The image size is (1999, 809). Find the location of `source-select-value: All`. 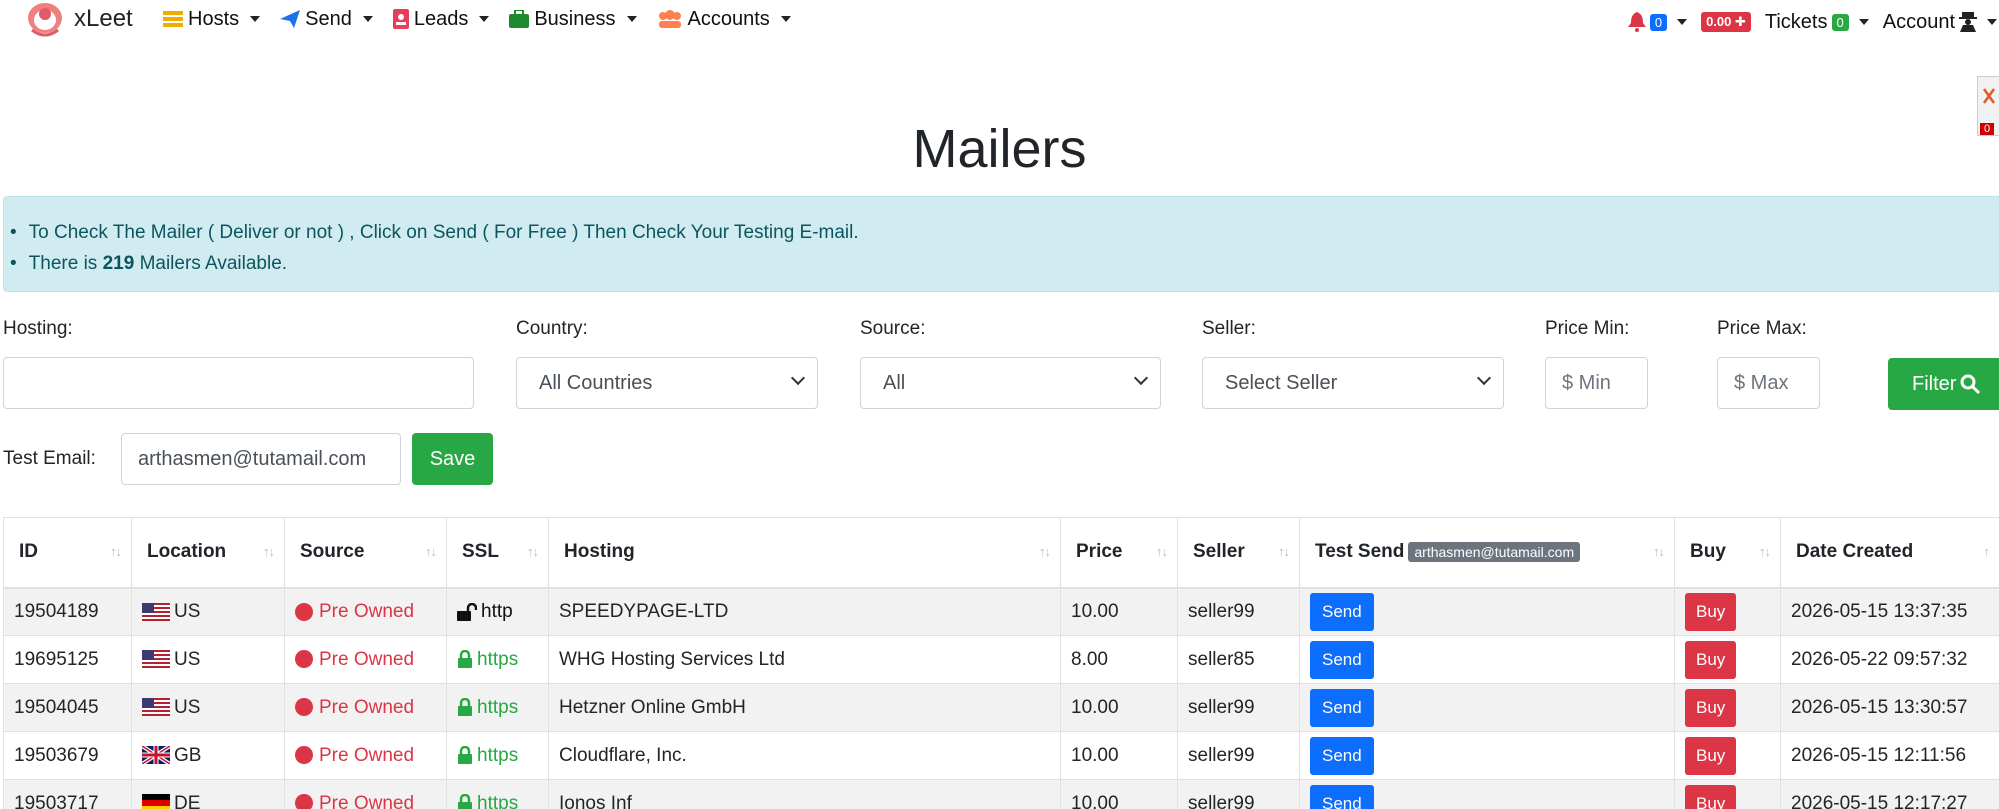

source-select-value: All is located at coordinates (894, 382).